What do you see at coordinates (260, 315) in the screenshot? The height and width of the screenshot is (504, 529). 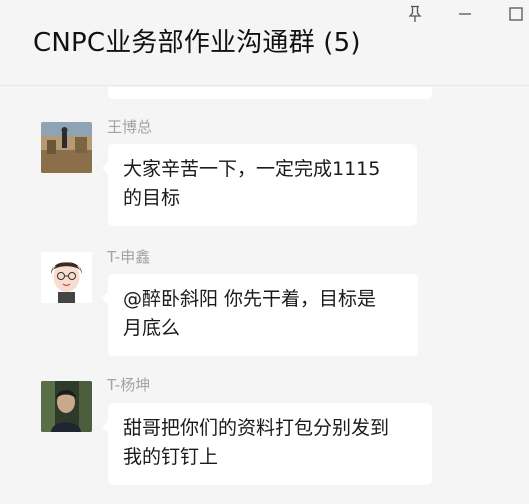 I see `message-bubble: @醉卧斜阳 你先干着，目标是 月底么` at bounding box center [260, 315].